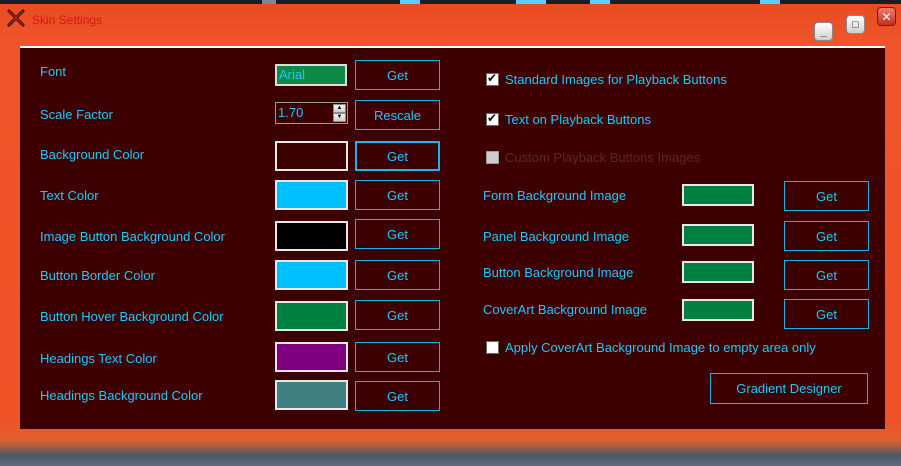 The width and height of the screenshot is (901, 466). I want to click on form-bg-image-get-button: Get, so click(826, 196).